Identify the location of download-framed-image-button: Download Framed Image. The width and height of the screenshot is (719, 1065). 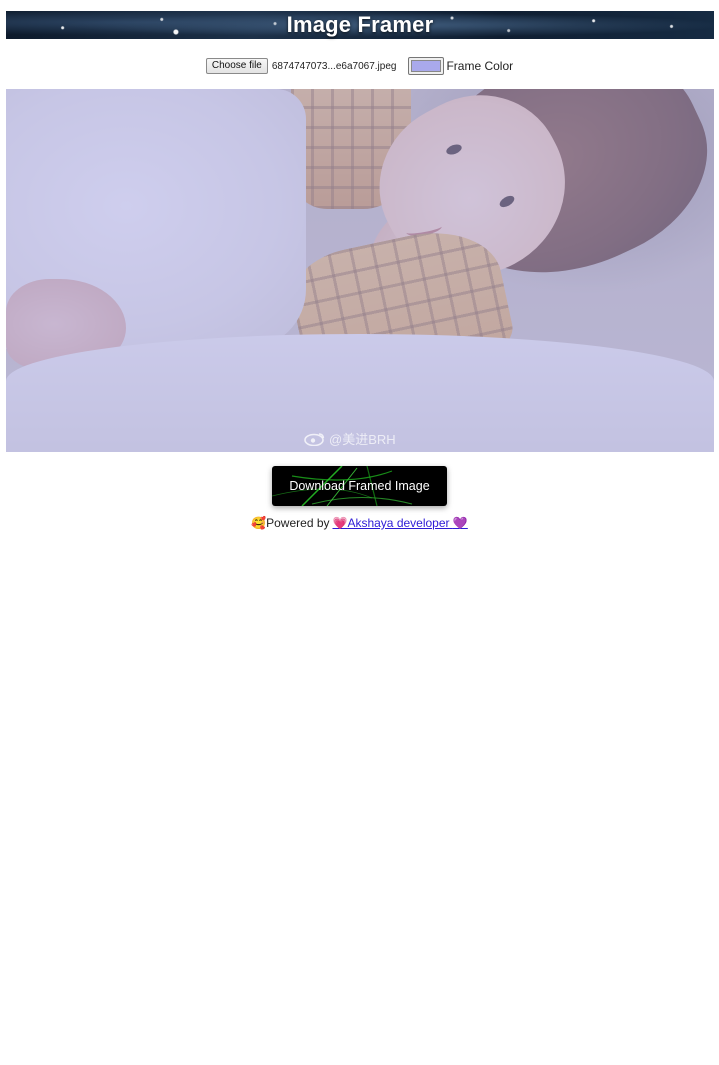
(359, 486).